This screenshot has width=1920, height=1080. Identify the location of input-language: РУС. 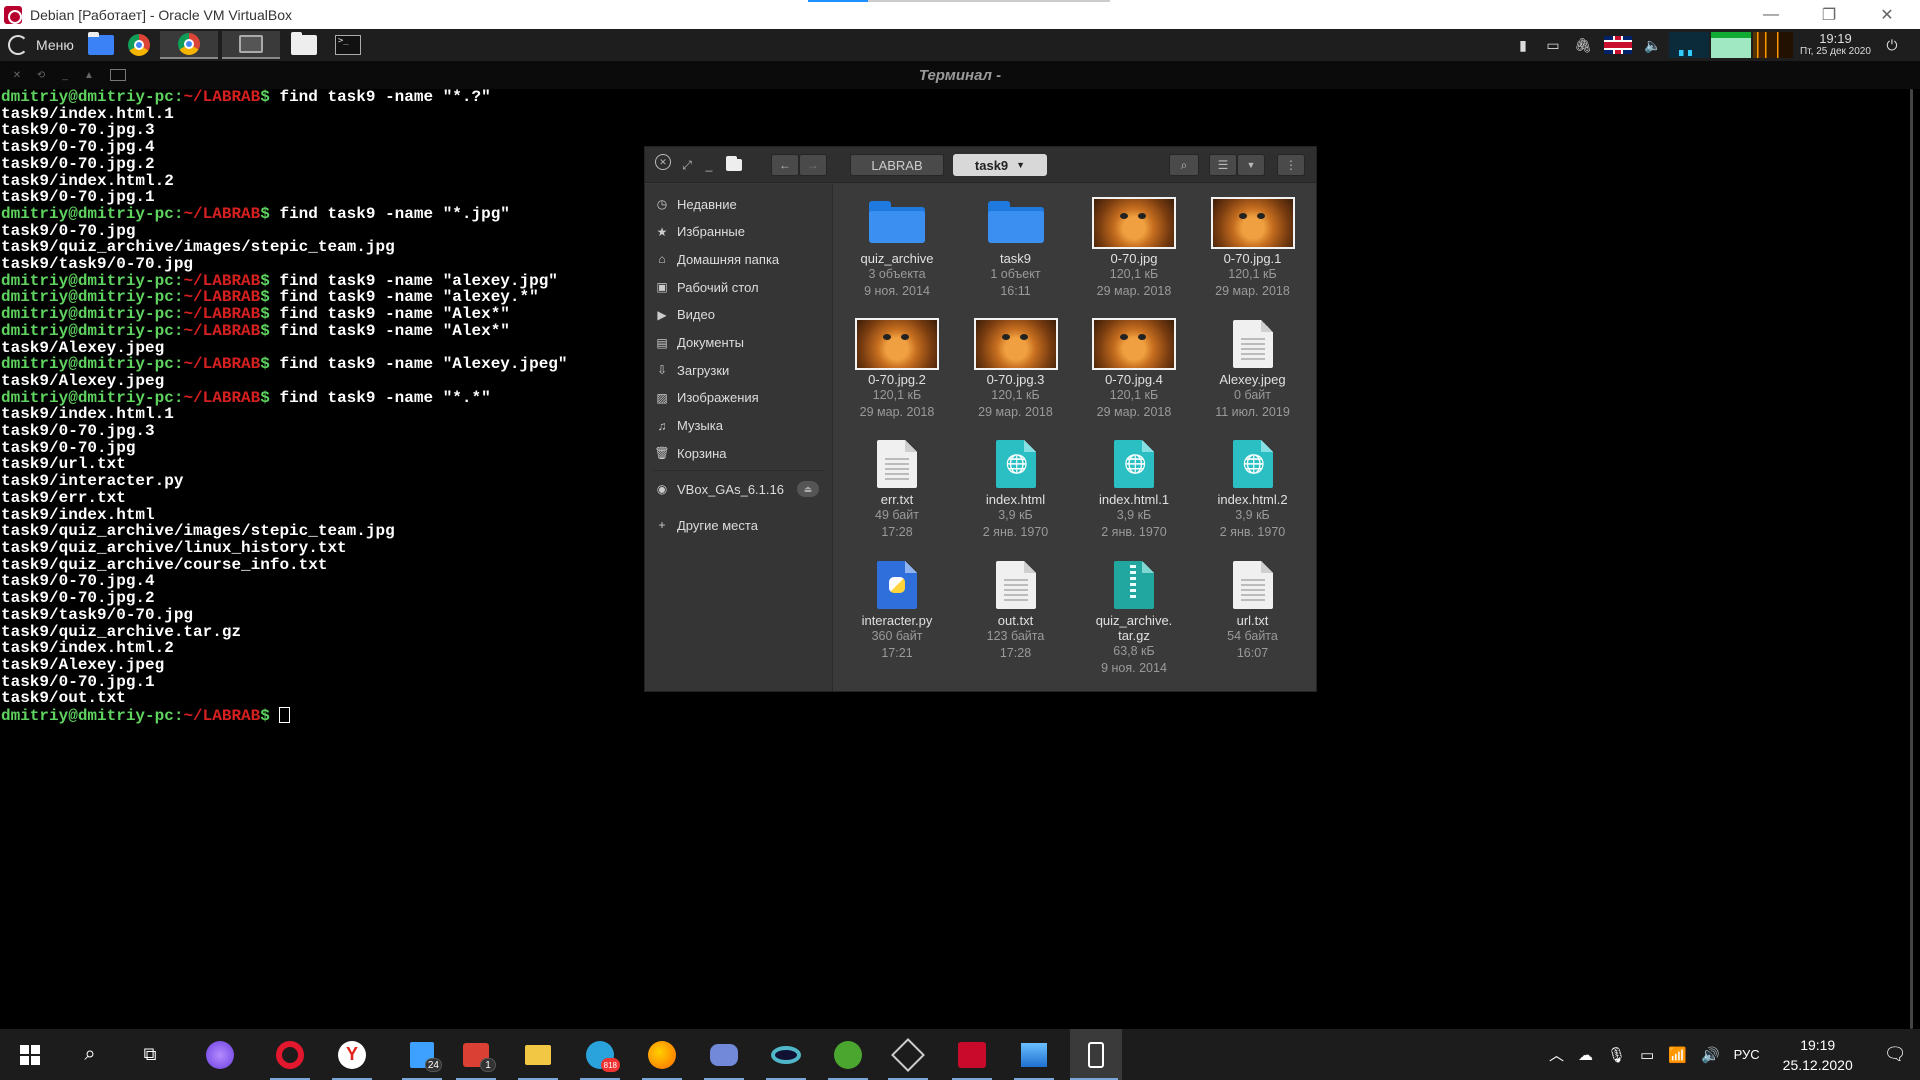
(1747, 1054).